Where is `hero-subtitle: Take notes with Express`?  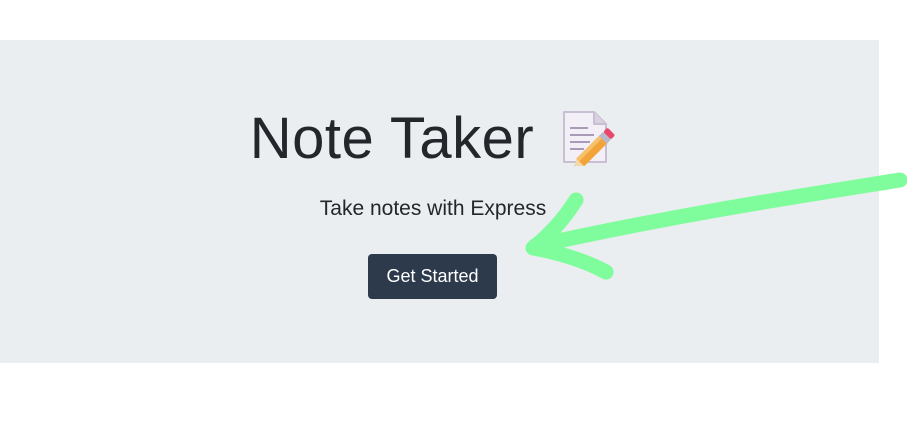 hero-subtitle: Take notes with Express is located at coordinates (433, 208).